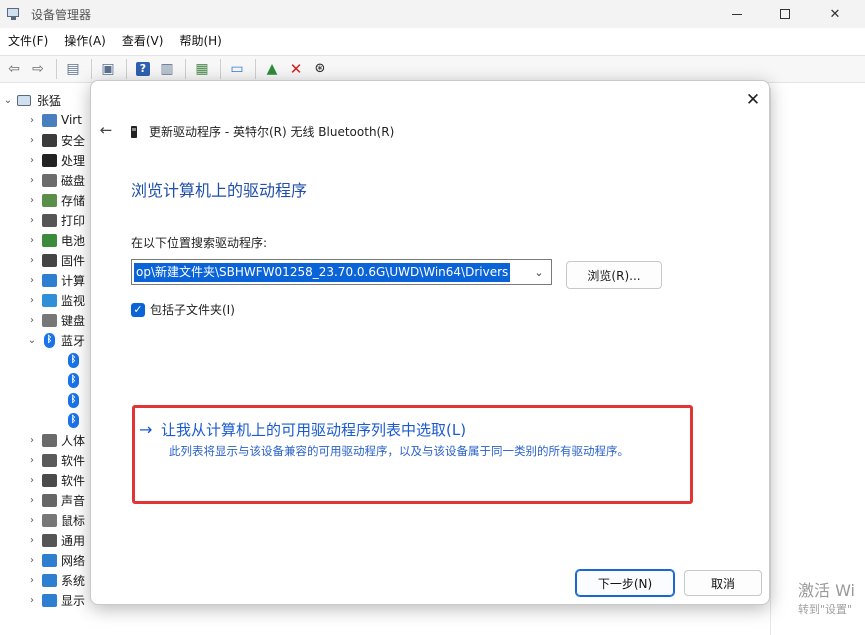 Image resolution: width=865 pixels, height=635 pixels. Describe the element at coordinates (296, 69) in the screenshot. I see `uninstall-device-button: ✕` at that location.